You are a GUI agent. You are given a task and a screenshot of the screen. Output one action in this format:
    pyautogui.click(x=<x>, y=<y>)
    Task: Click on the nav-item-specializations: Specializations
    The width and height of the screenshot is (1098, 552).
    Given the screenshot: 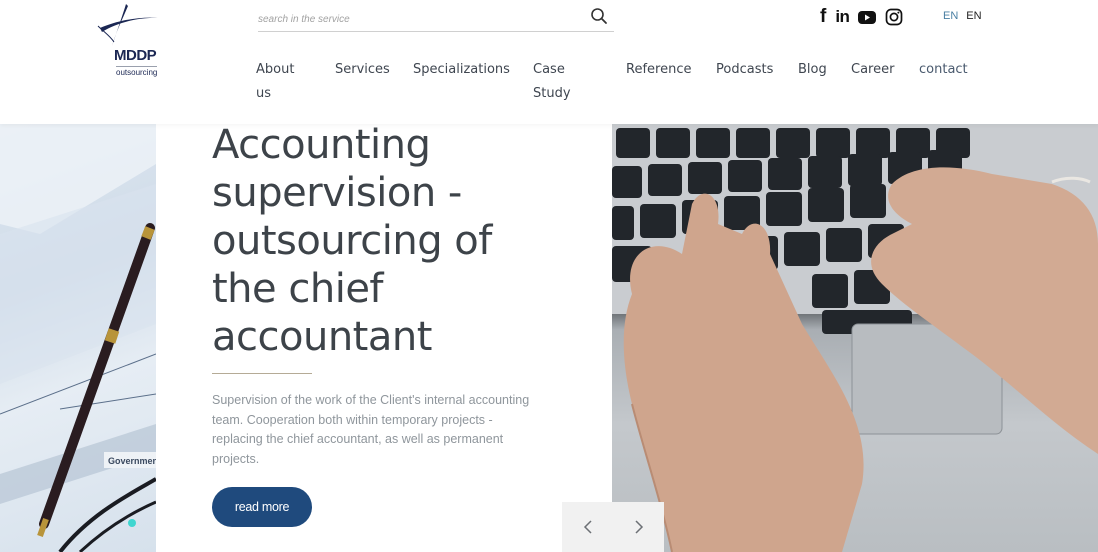 What is the action you would take?
    pyautogui.click(x=461, y=70)
    